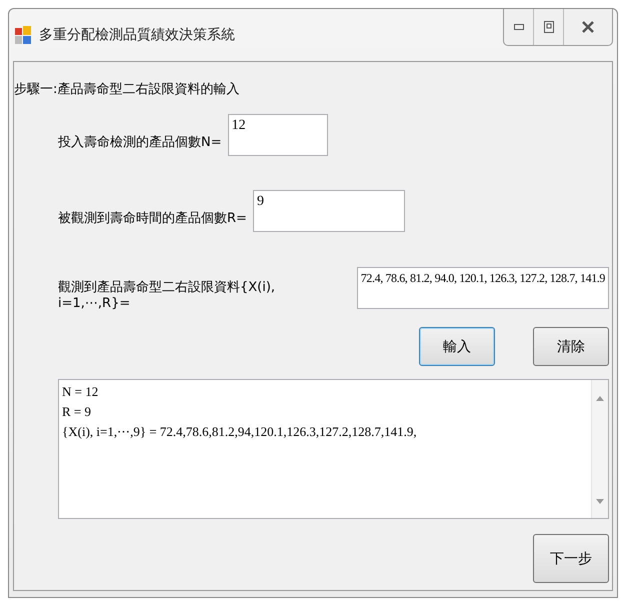 This screenshot has height=603, width=621. Describe the element at coordinates (137, 35) in the screenshot. I see `window-title: 多重分配檢測品質績效決策系統` at that location.